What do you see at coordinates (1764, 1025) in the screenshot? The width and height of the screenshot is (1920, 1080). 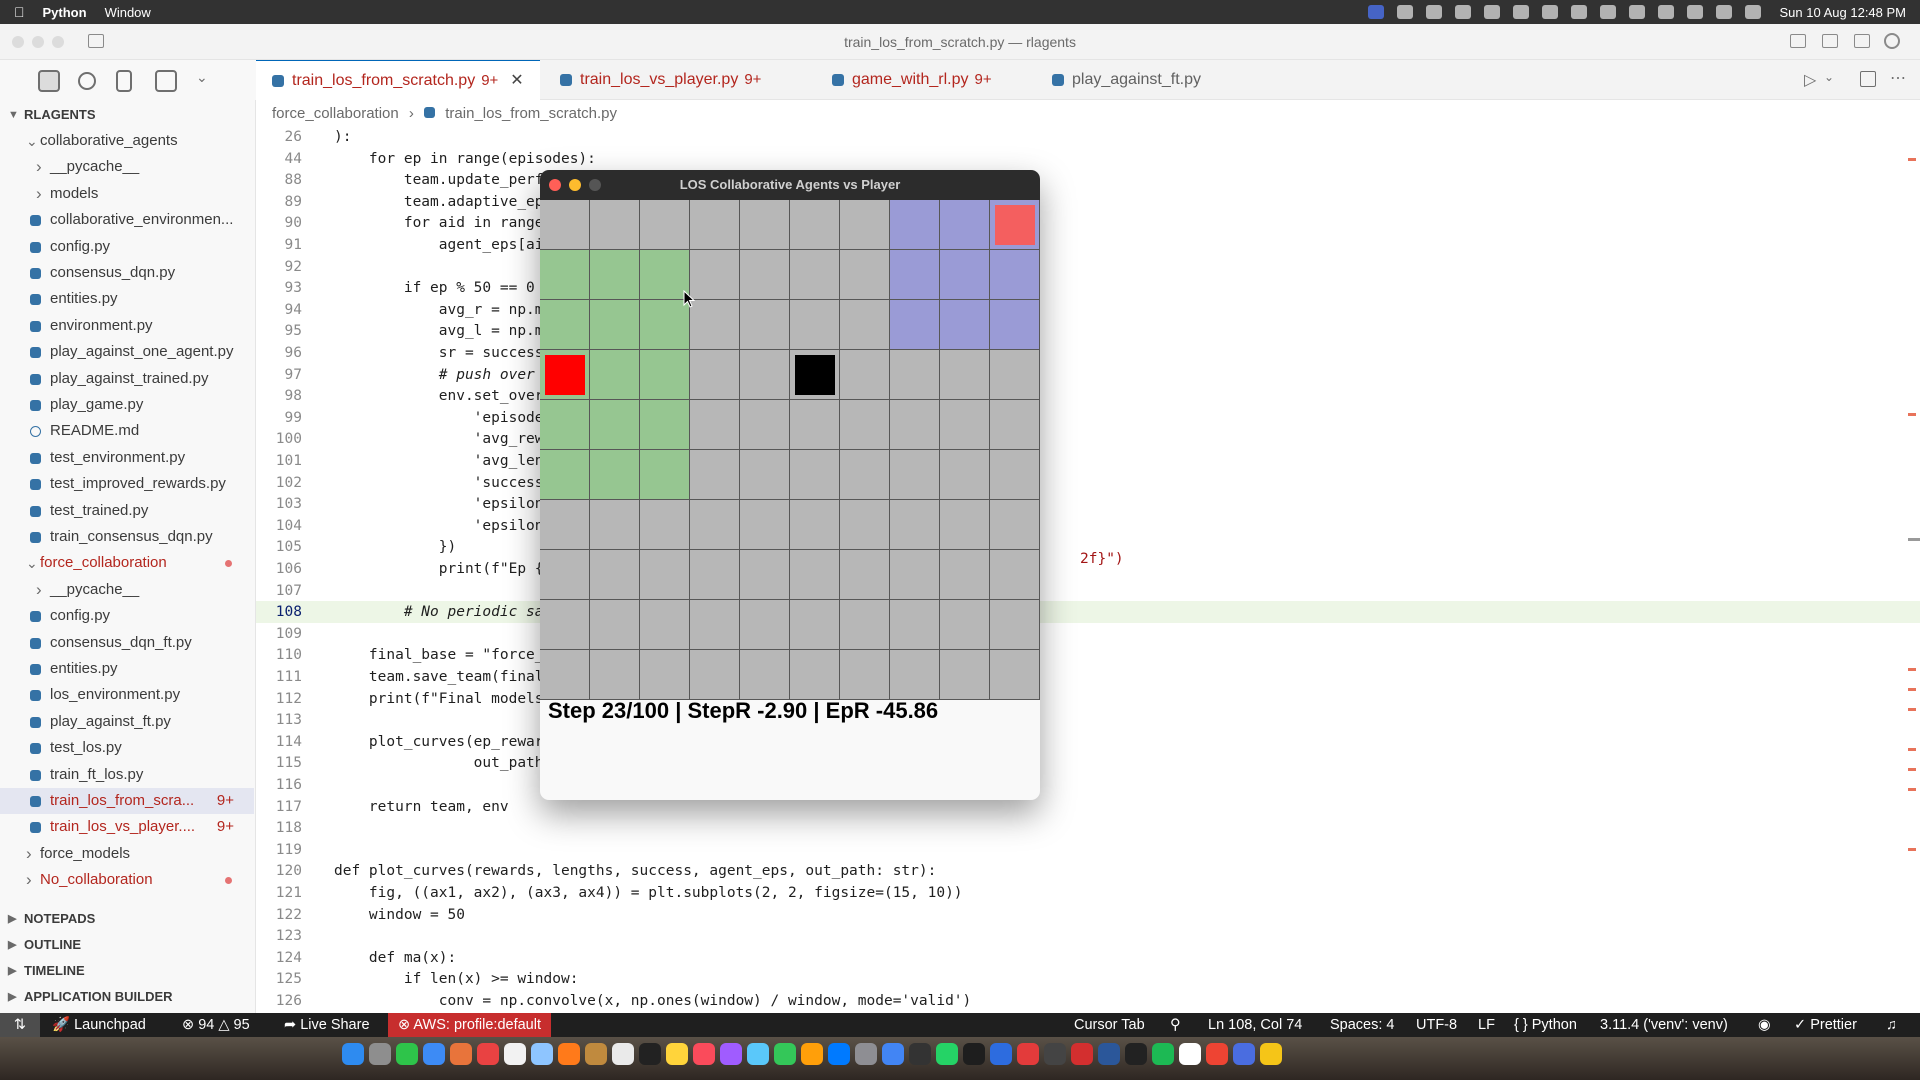 I see `copilot-icon: ◉` at bounding box center [1764, 1025].